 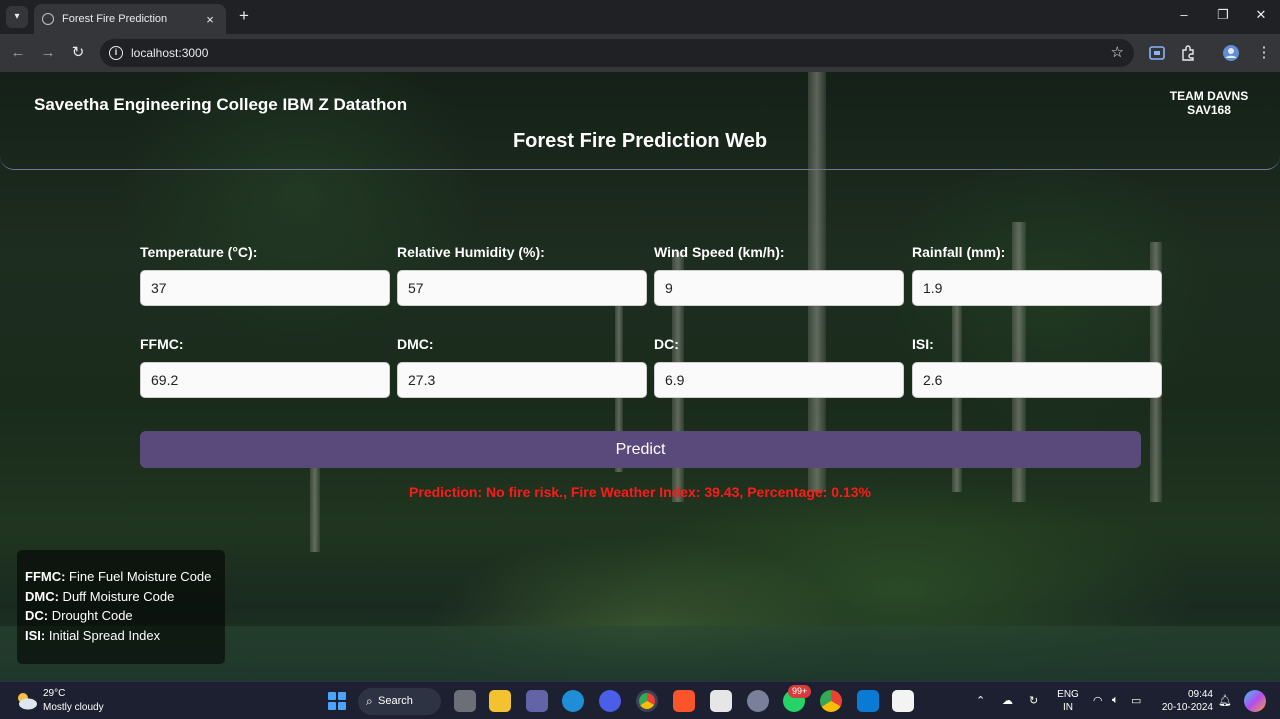 What do you see at coordinates (45, 576) in the screenshot?
I see `legend-abbr: FFMC:` at bounding box center [45, 576].